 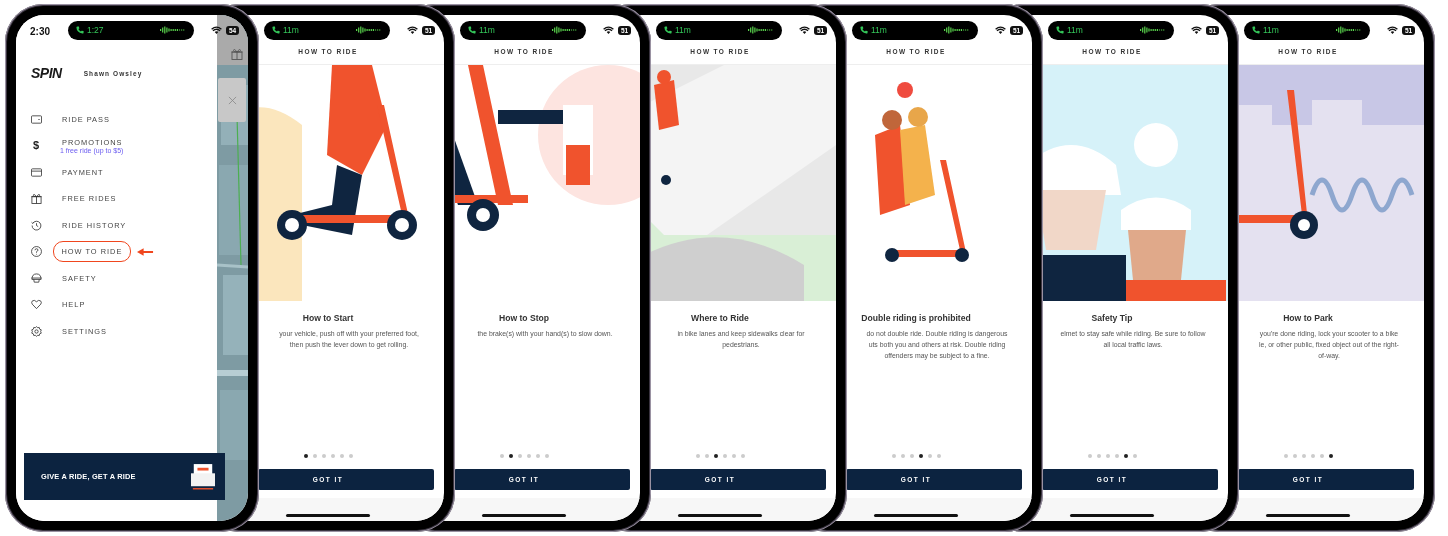 What do you see at coordinates (36, 225) in the screenshot?
I see `history-icon` at bounding box center [36, 225].